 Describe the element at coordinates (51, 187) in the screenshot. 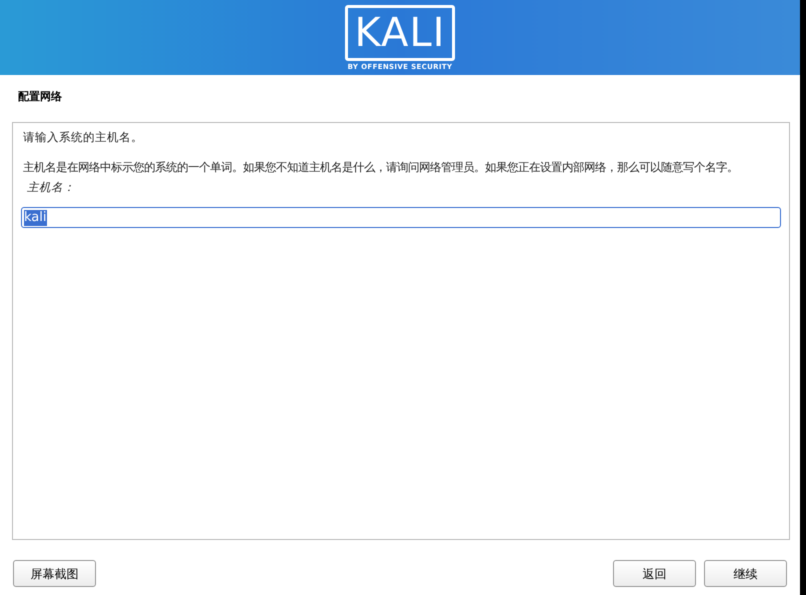

I see `field-label: 主机名：` at that location.